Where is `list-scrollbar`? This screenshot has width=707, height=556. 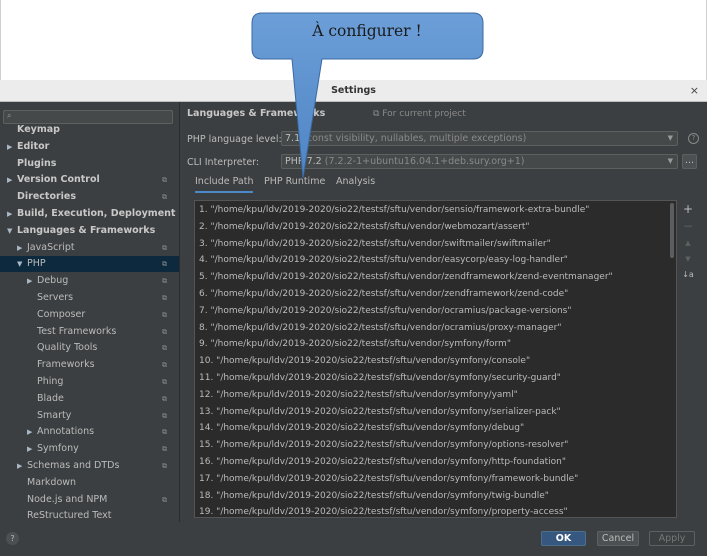
list-scrollbar is located at coordinates (672, 230).